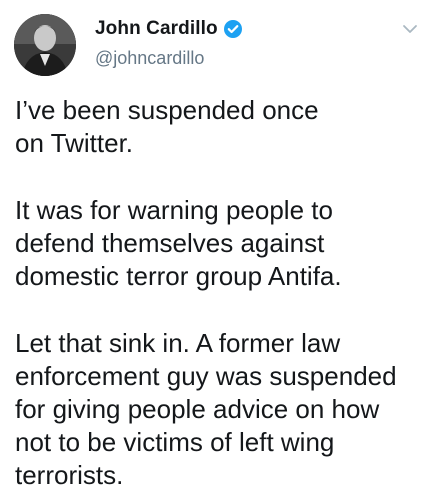 This screenshot has height=500, width=431. What do you see at coordinates (156, 29) in the screenshot?
I see `author-display-name: John Cardillo` at bounding box center [156, 29].